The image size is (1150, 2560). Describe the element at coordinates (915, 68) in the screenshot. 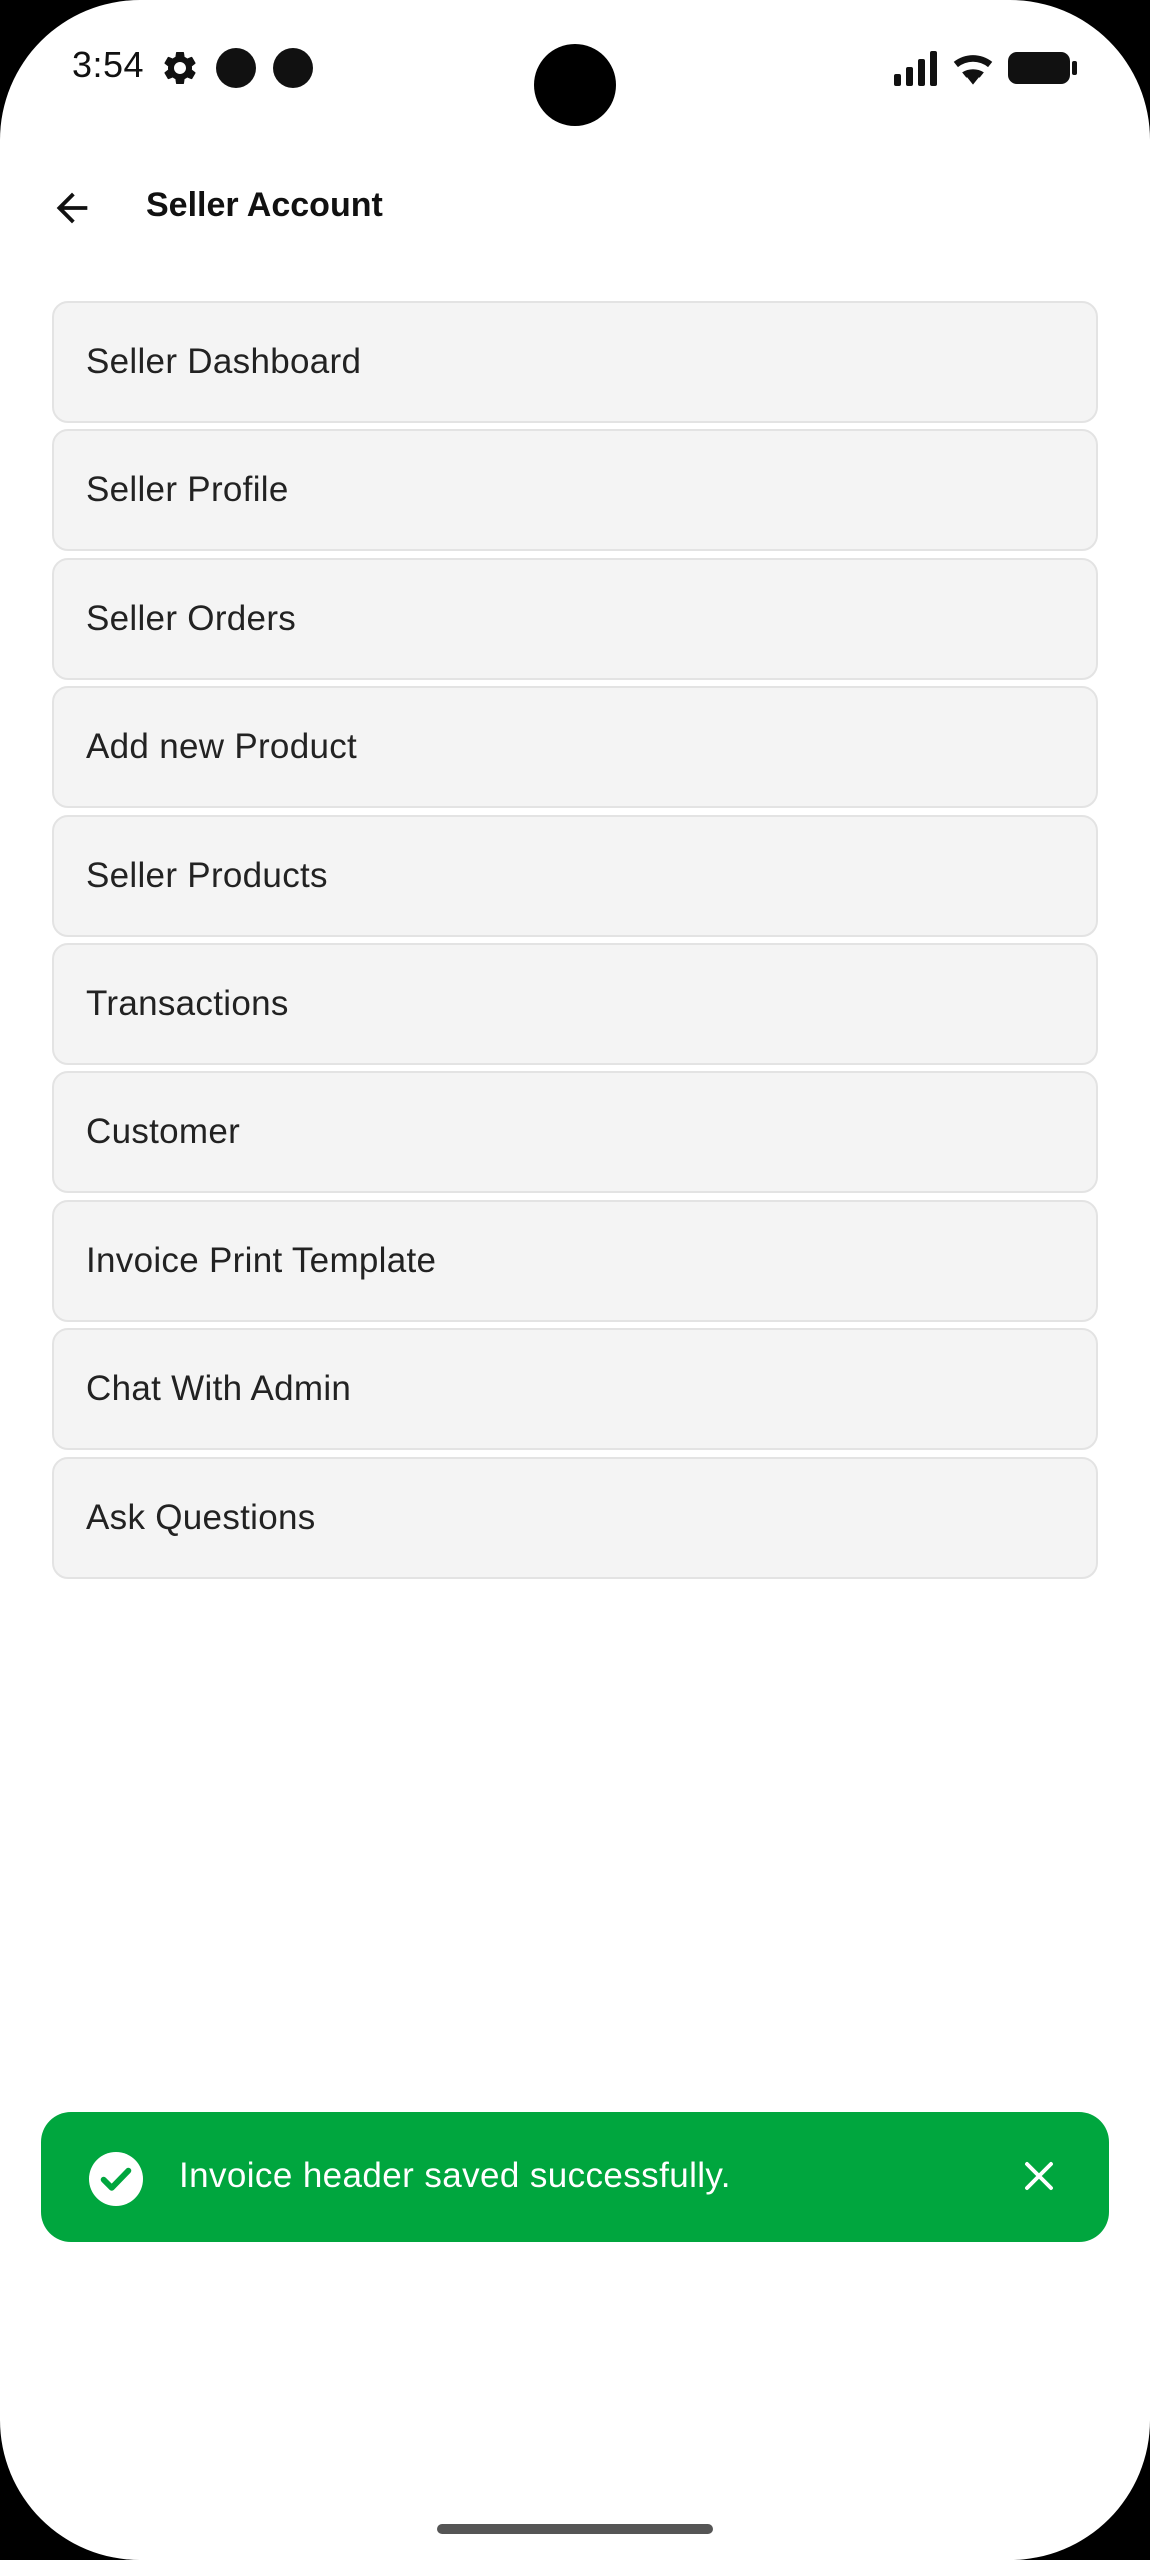

I see `signal-icon` at that location.